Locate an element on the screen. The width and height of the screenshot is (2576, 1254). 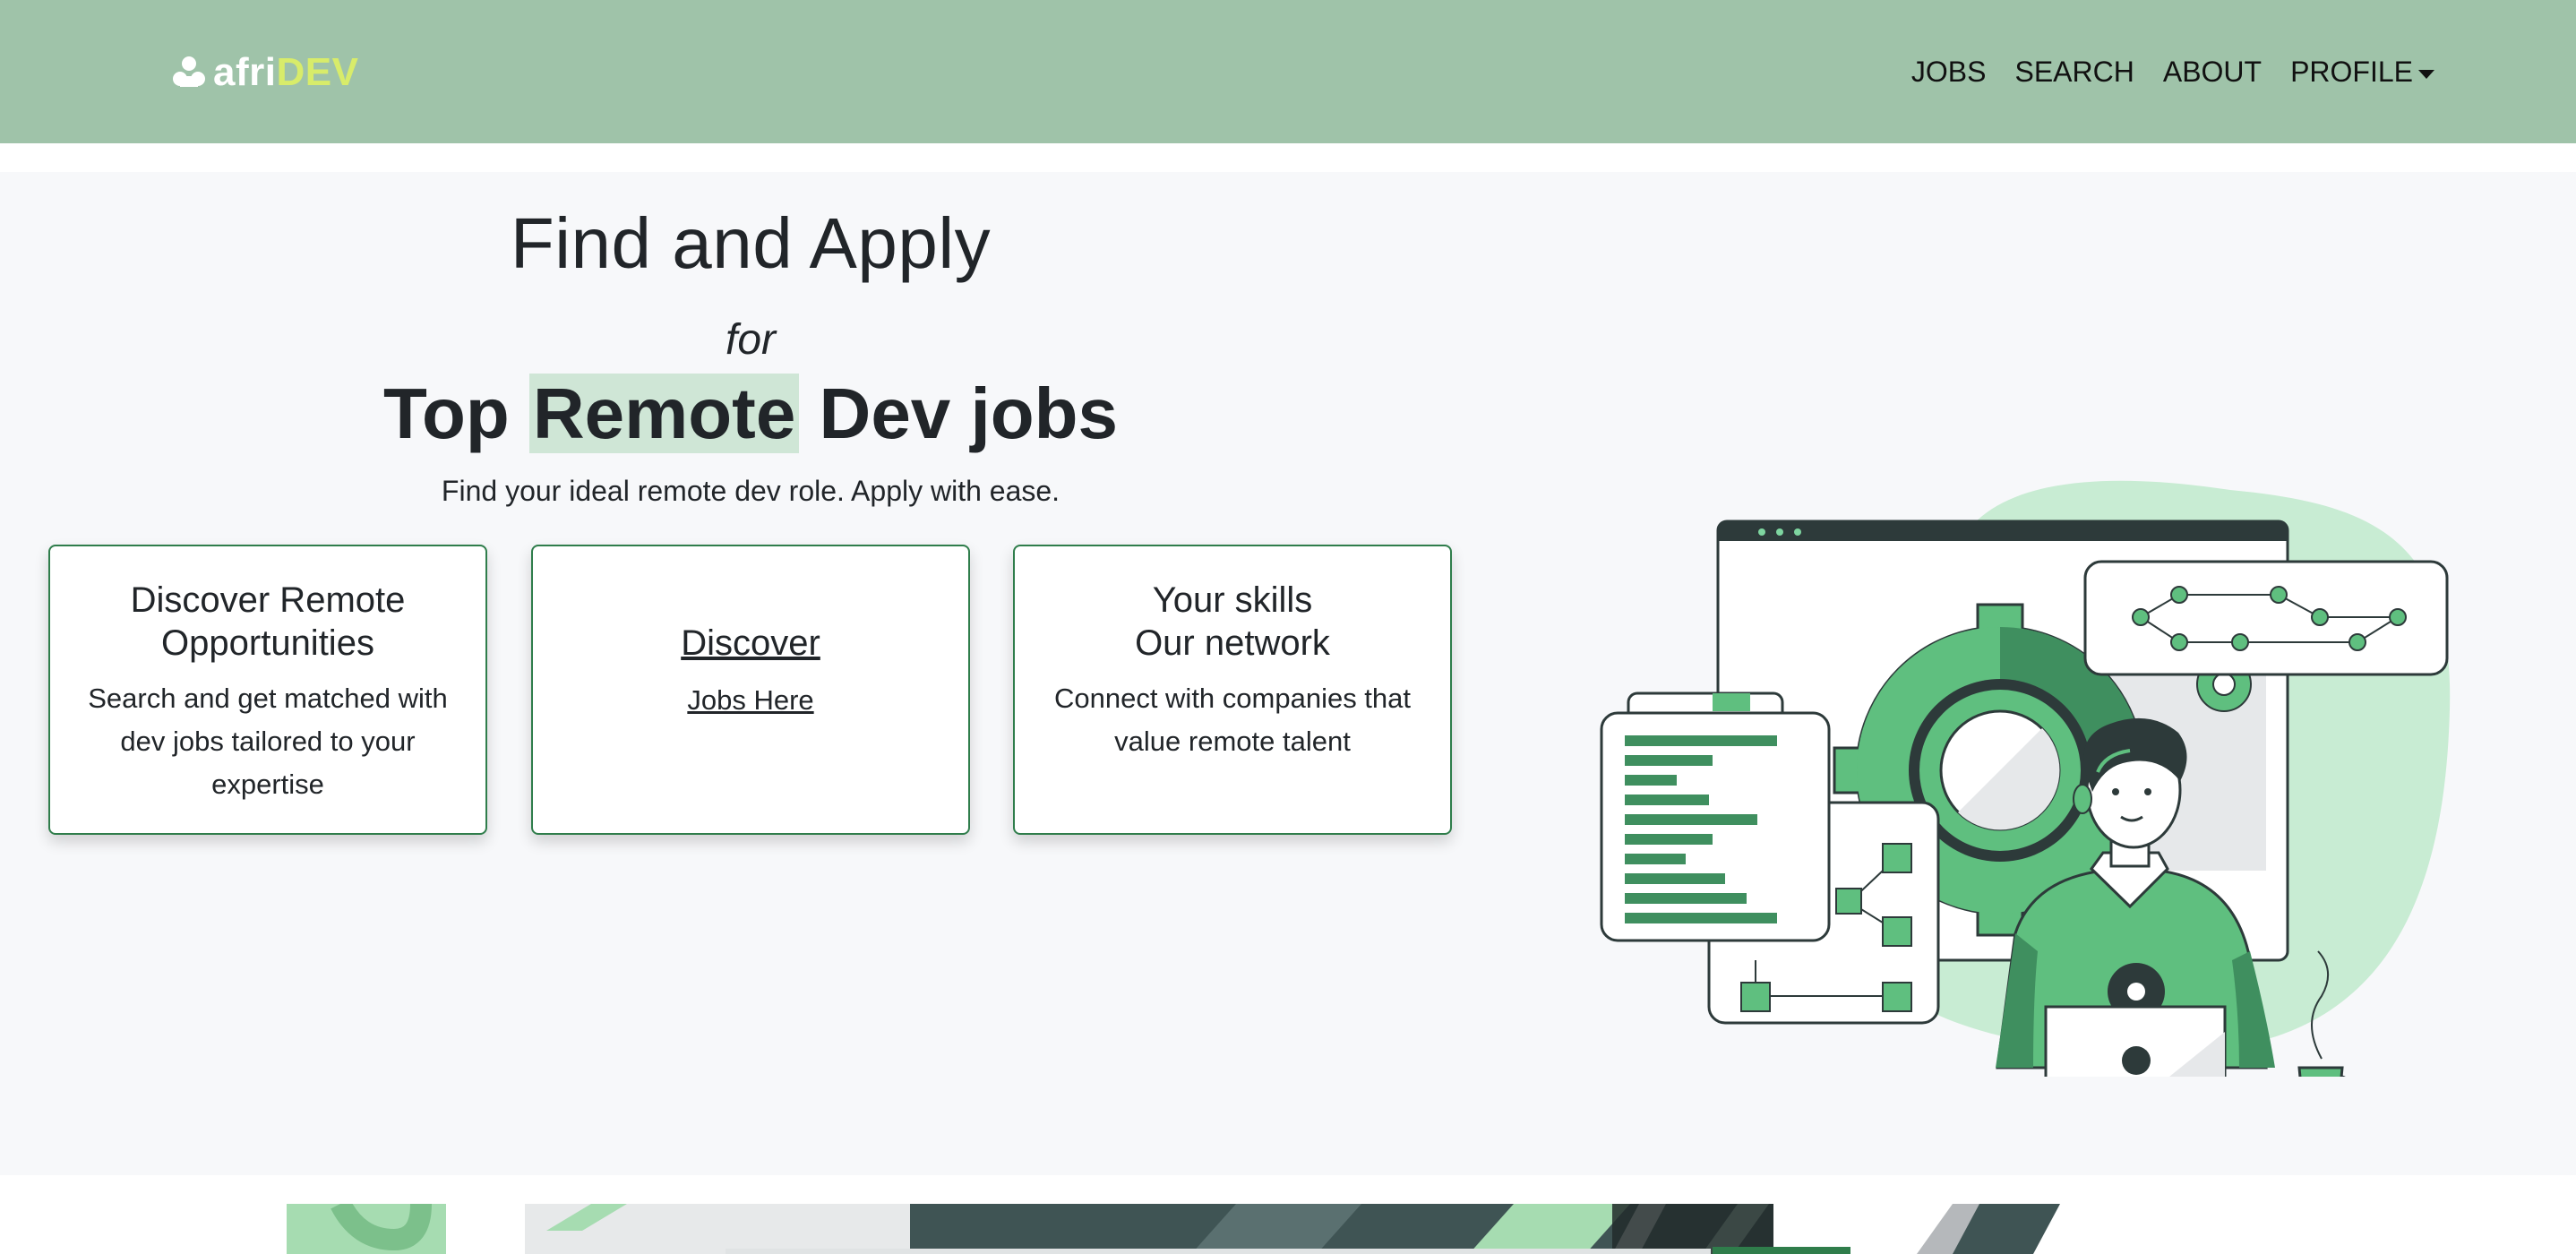
header-divider is located at coordinates (1288, 157).